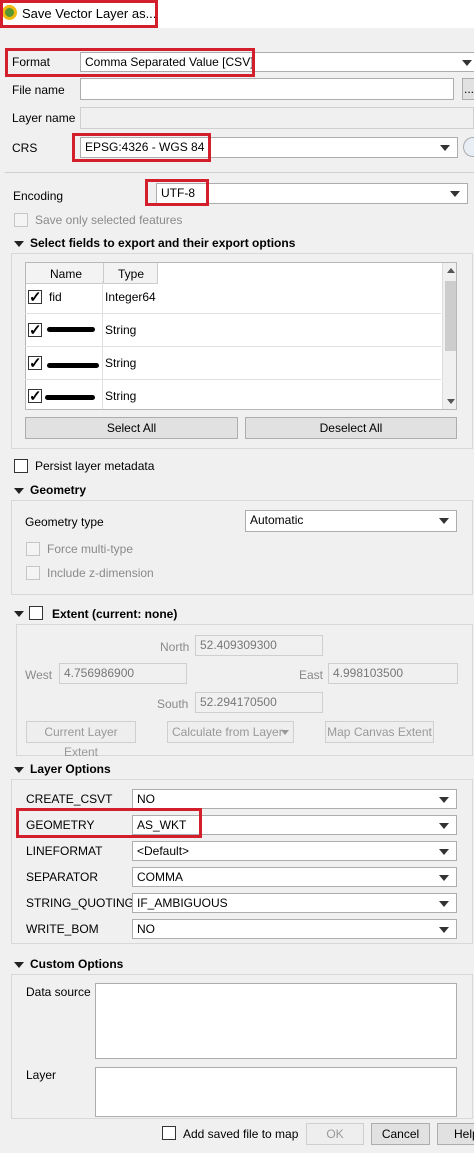  What do you see at coordinates (115, 614) in the screenshot?
I see `extent-section-title: Extent (current: none)` at bounding box center [115, 614].